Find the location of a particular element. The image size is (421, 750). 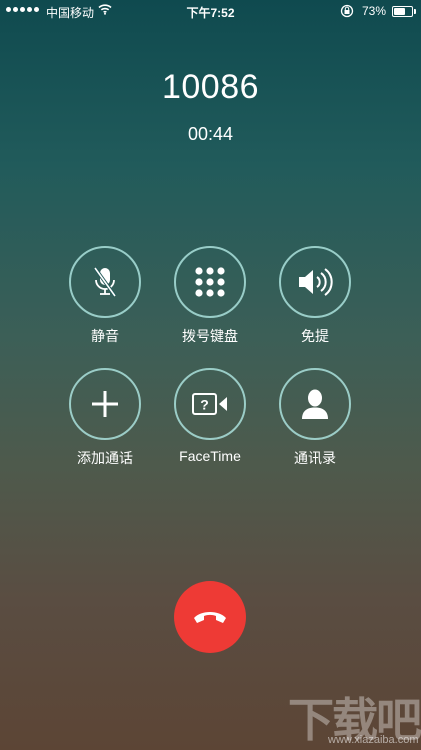

keypad-icon is located at coordinates (210, 282).